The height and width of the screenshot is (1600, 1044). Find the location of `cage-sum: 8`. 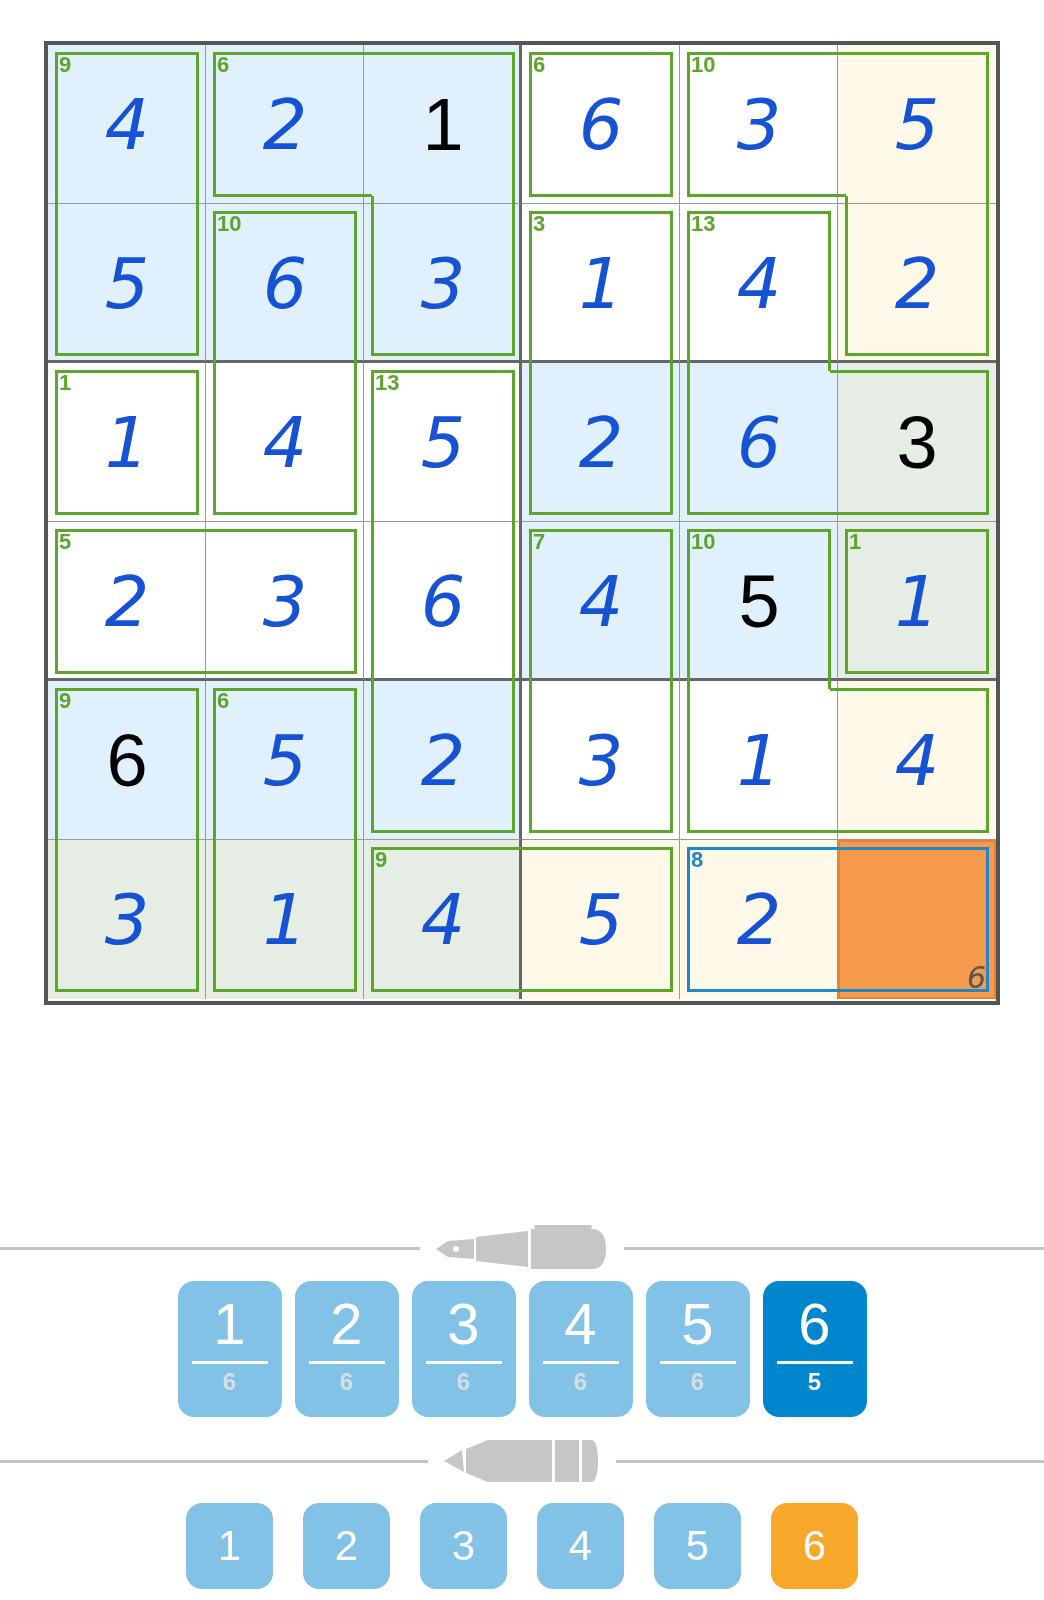

cage-sum: 8 is located at coordinates (697, 860).